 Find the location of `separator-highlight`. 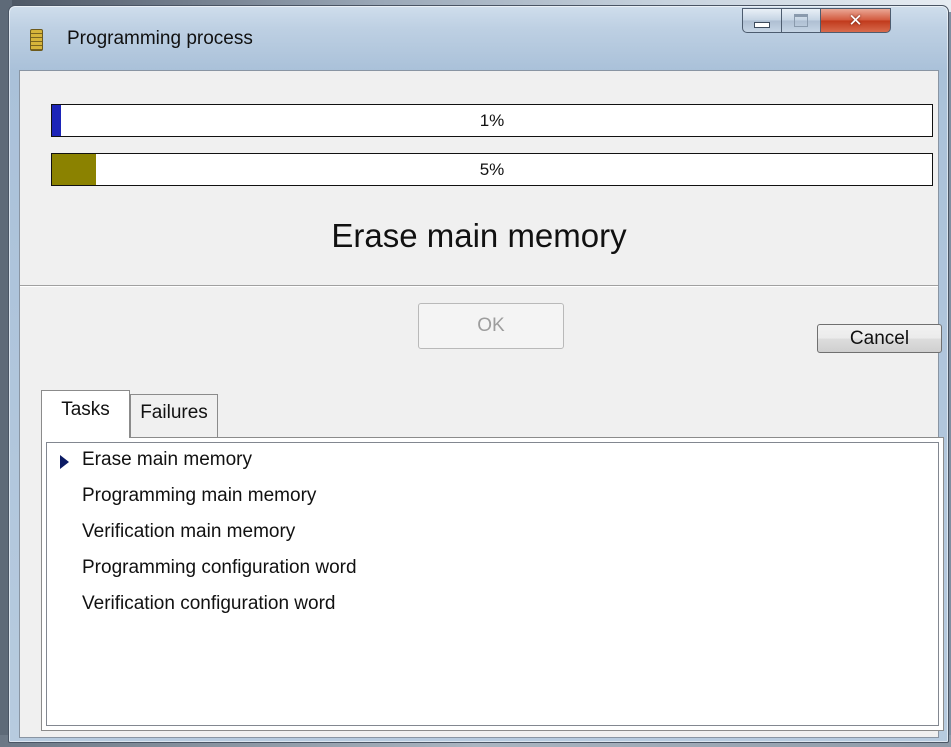

separator-highlight is located at coordinates (479, 286).